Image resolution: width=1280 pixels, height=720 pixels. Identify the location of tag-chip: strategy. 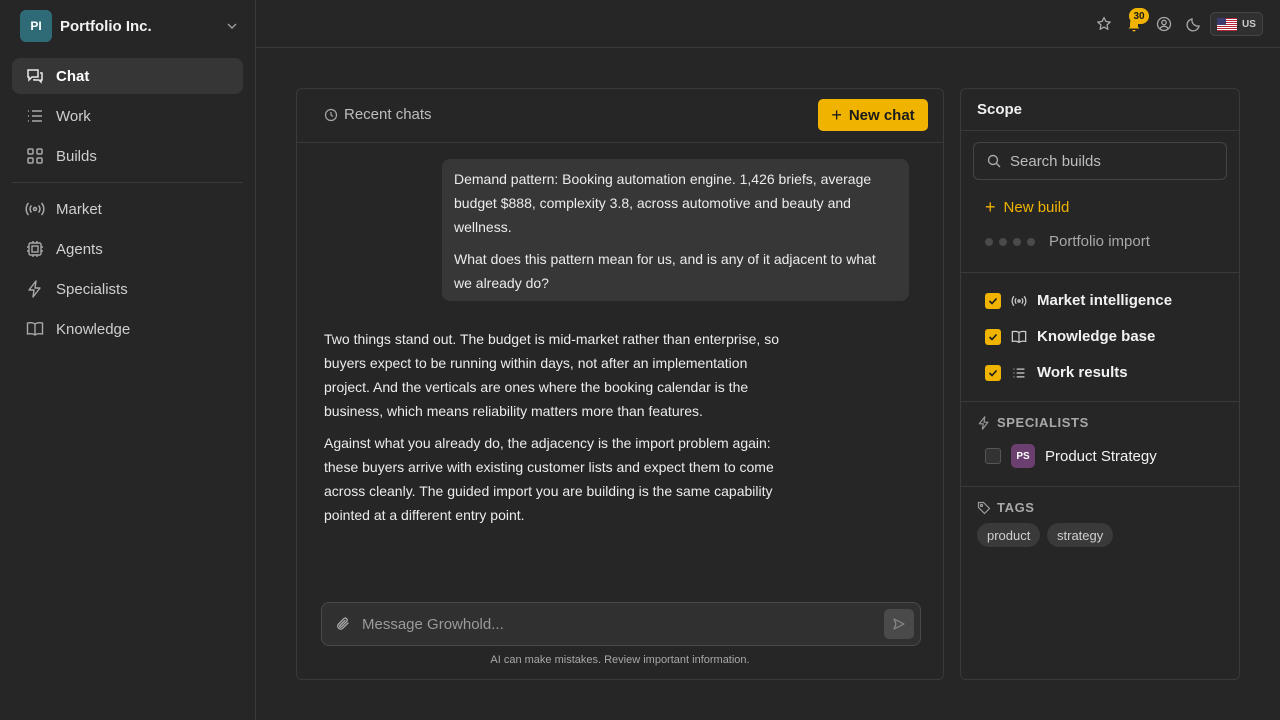
(1080, 535).